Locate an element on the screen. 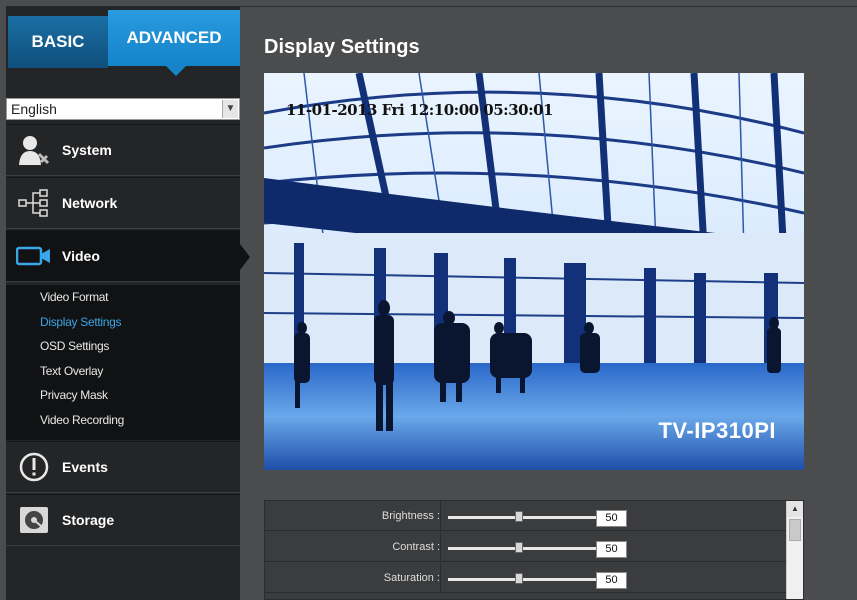 This screenshot has height=600, width=857. nav-item-network: Network is located at coordinates (123, 203).